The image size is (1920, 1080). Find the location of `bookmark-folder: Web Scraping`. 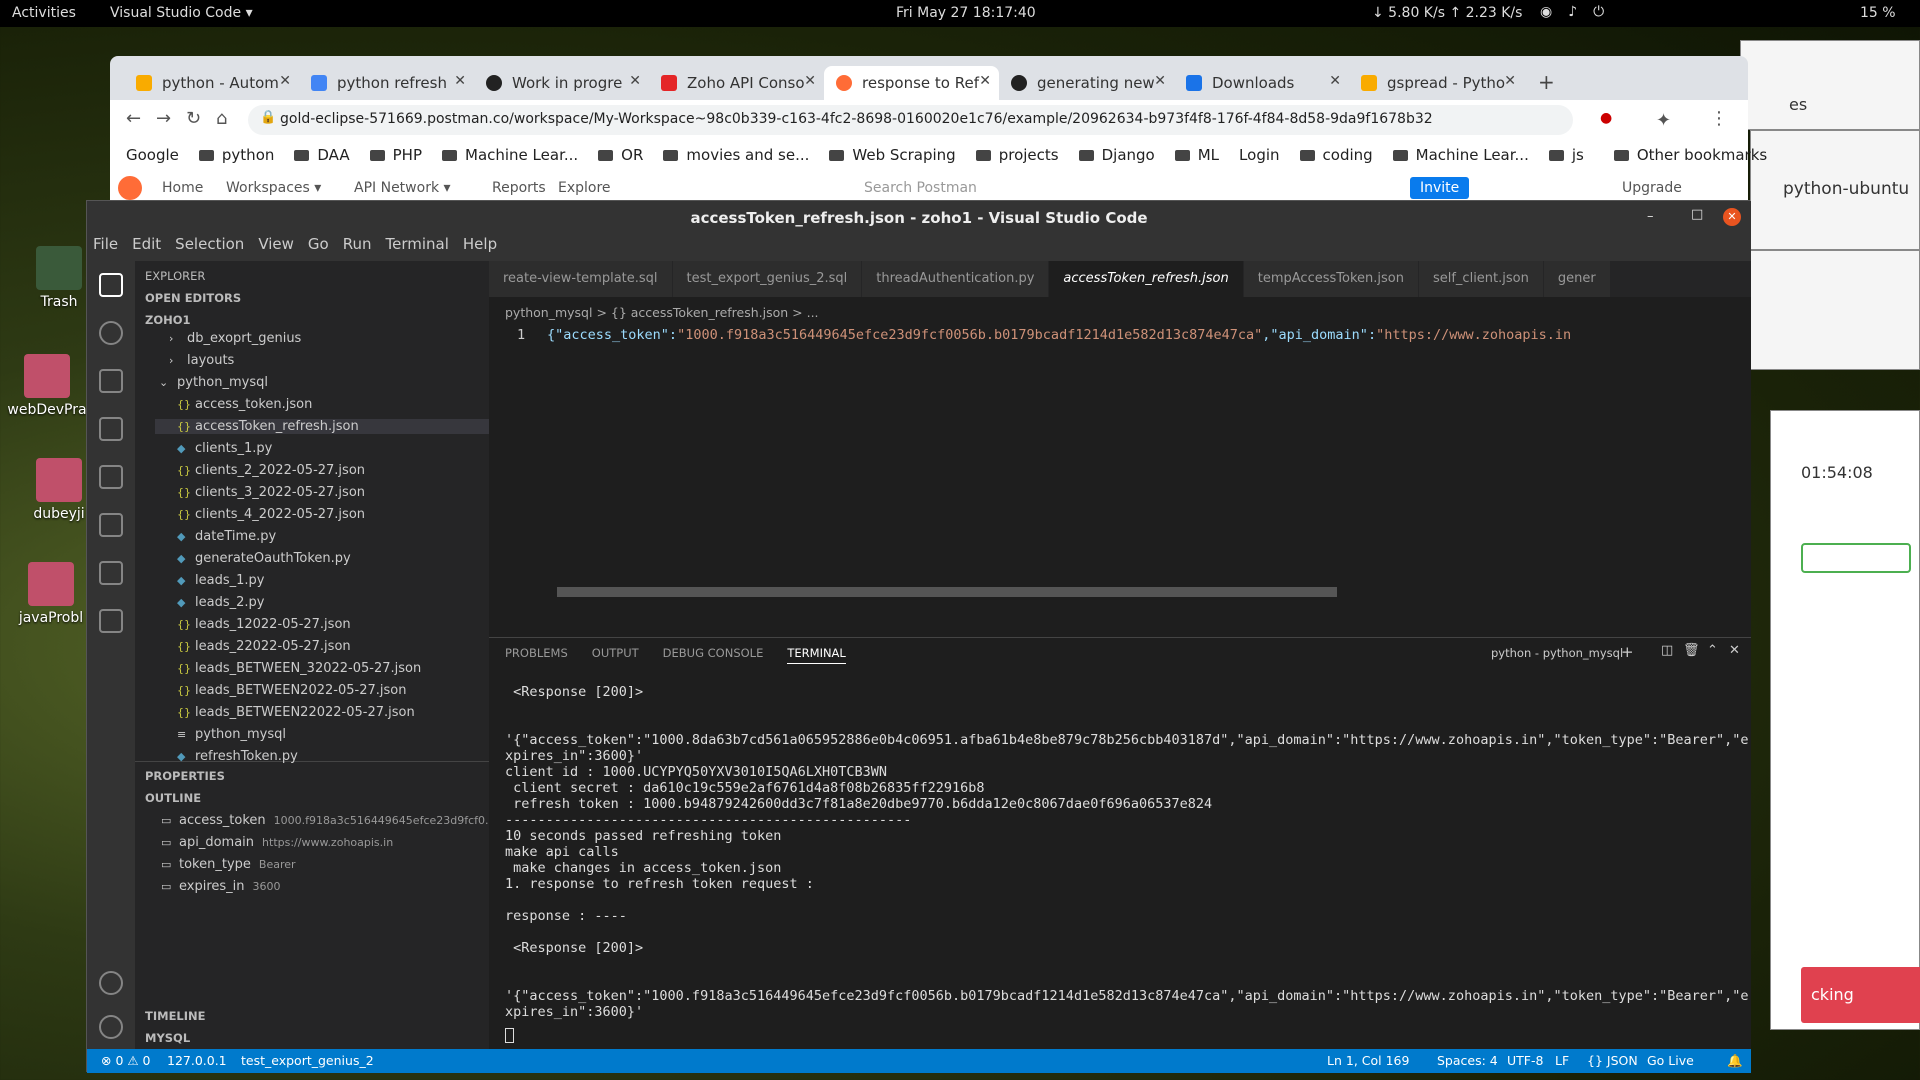

bookmark-folder: Web Scraping is located at coordinates (892, 155).